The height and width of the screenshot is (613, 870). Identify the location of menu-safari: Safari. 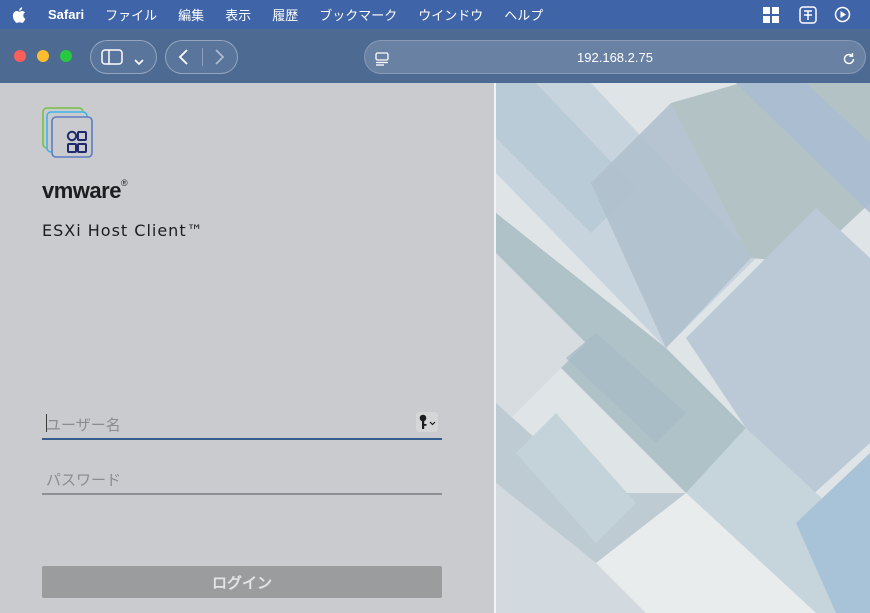
(66, 14).